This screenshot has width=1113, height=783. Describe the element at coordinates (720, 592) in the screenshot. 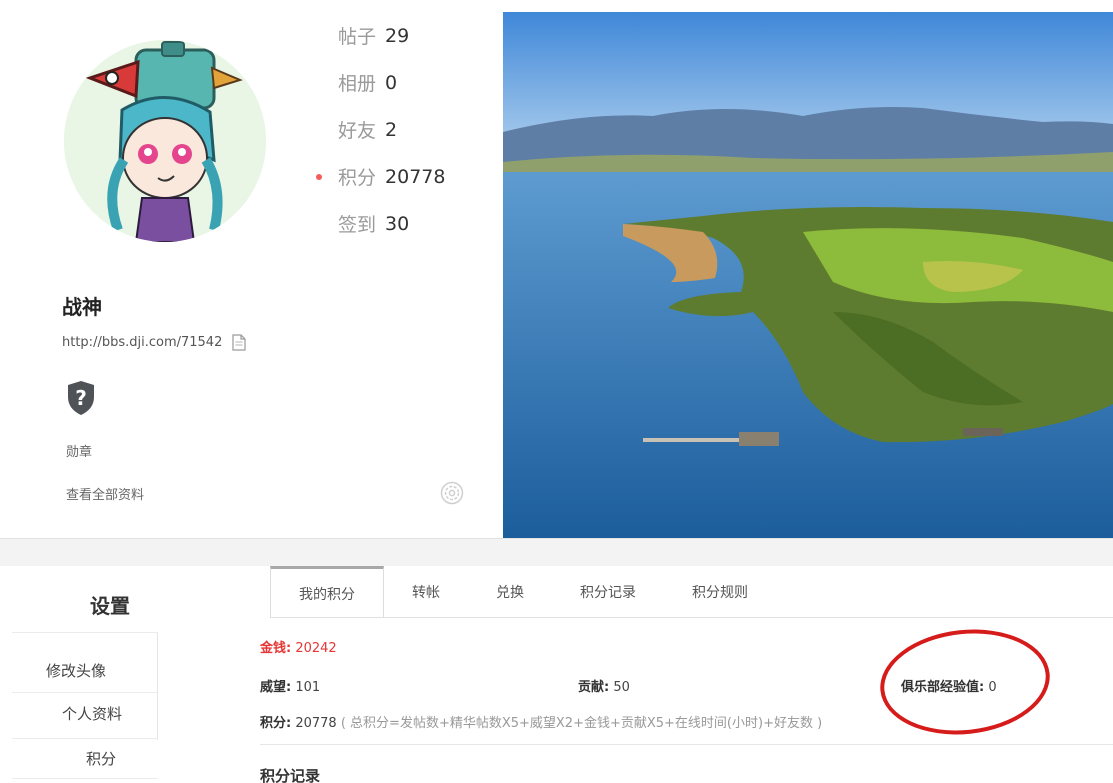

I see `tab-points-rules: 积分规则` at that location.